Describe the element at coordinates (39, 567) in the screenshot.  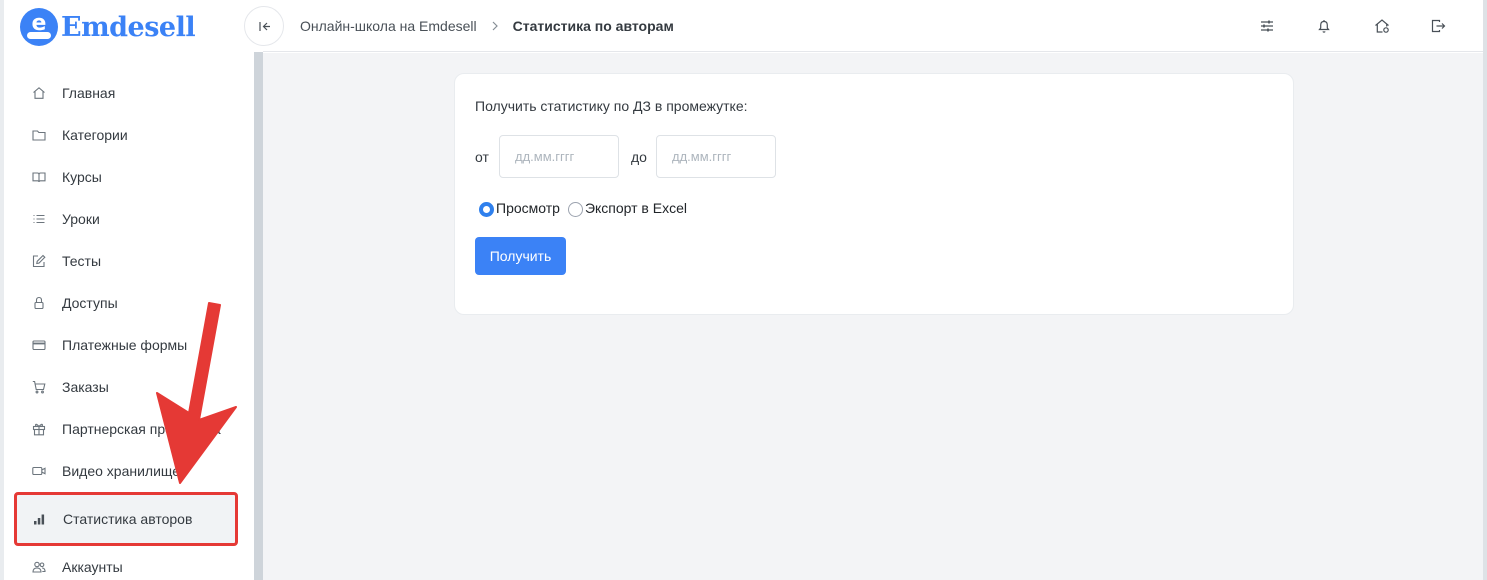
I see `users-icon` at that location.